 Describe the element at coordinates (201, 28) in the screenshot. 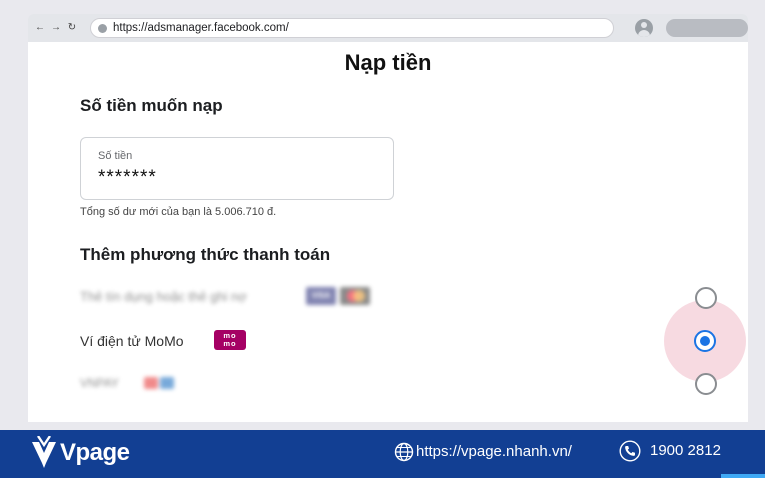

I see `address-bar-url: https://adsmanager.facebook.com/` at that location.